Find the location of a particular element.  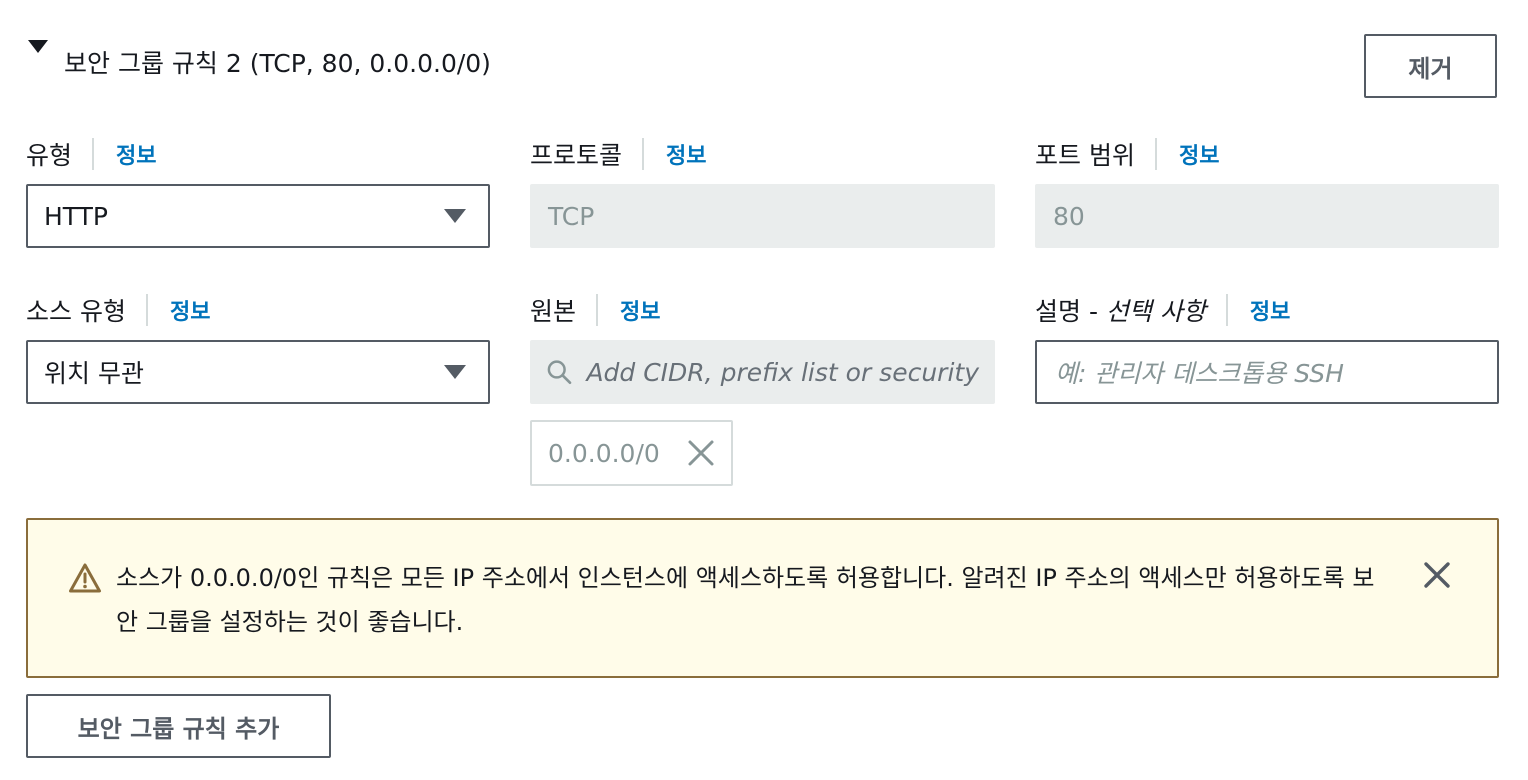

source-label-group: 원본 정보 is located at coordinates (595, 310).